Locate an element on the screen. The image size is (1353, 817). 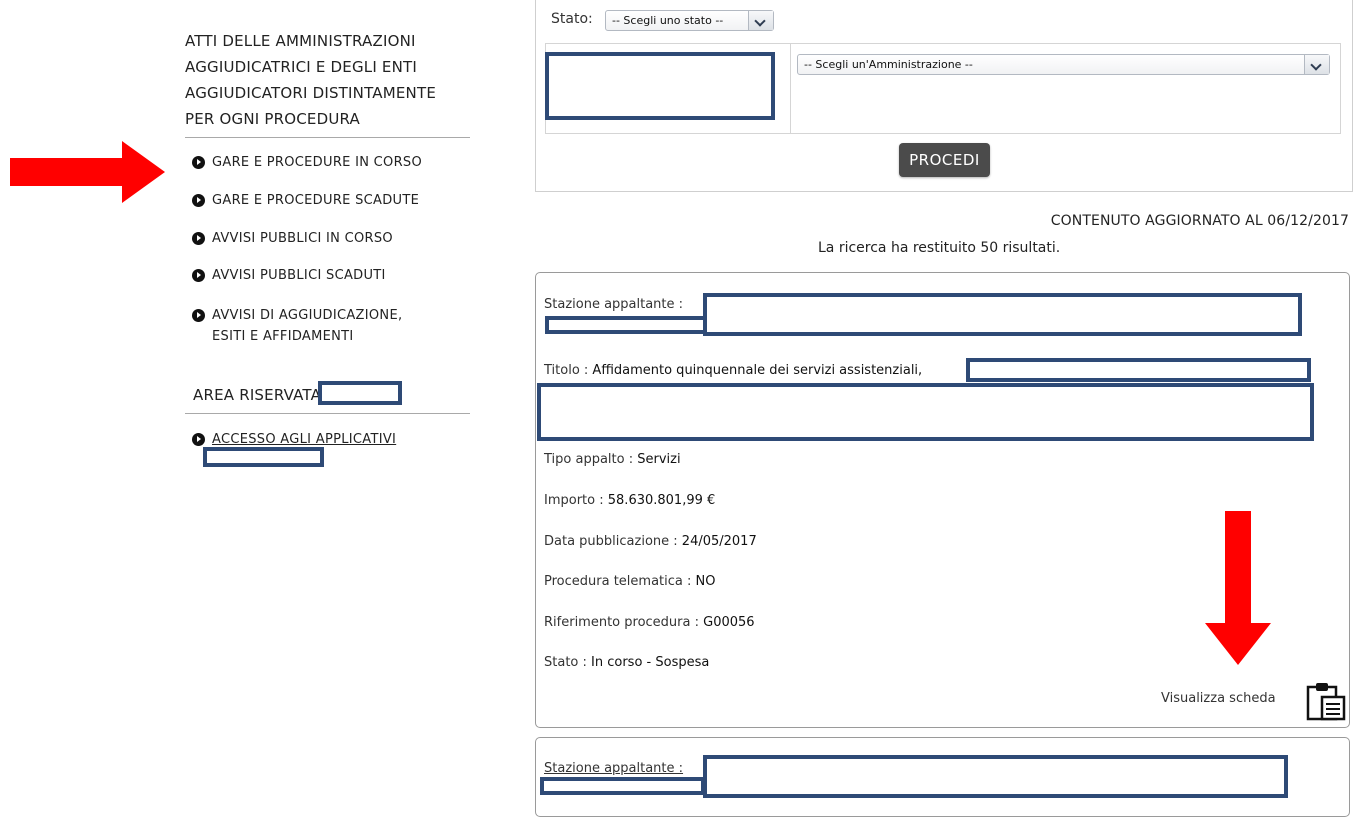
importo-field: Importo : 58.630.801,99 € is located at coordinates (629, 500).